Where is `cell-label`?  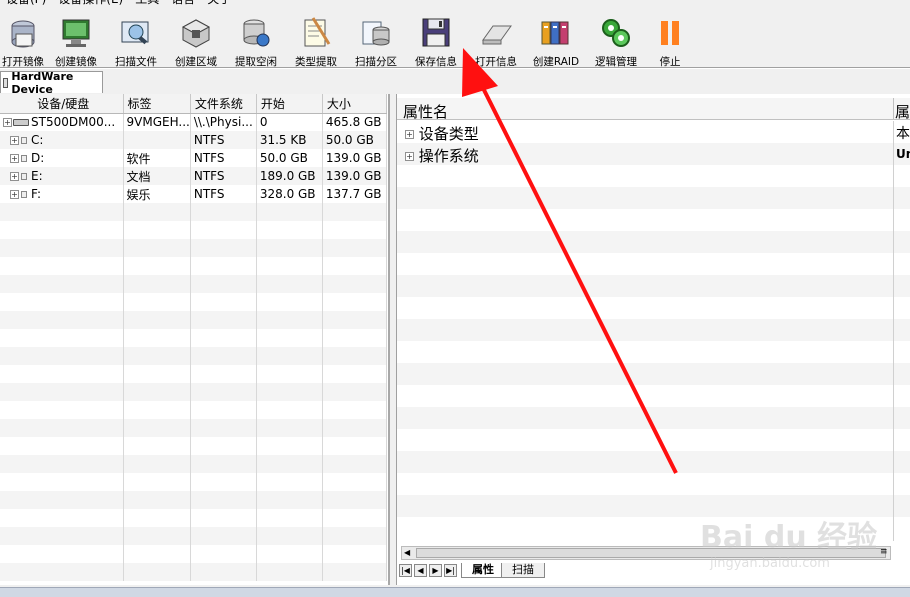 cell-label is located at coordinates (157, 140).